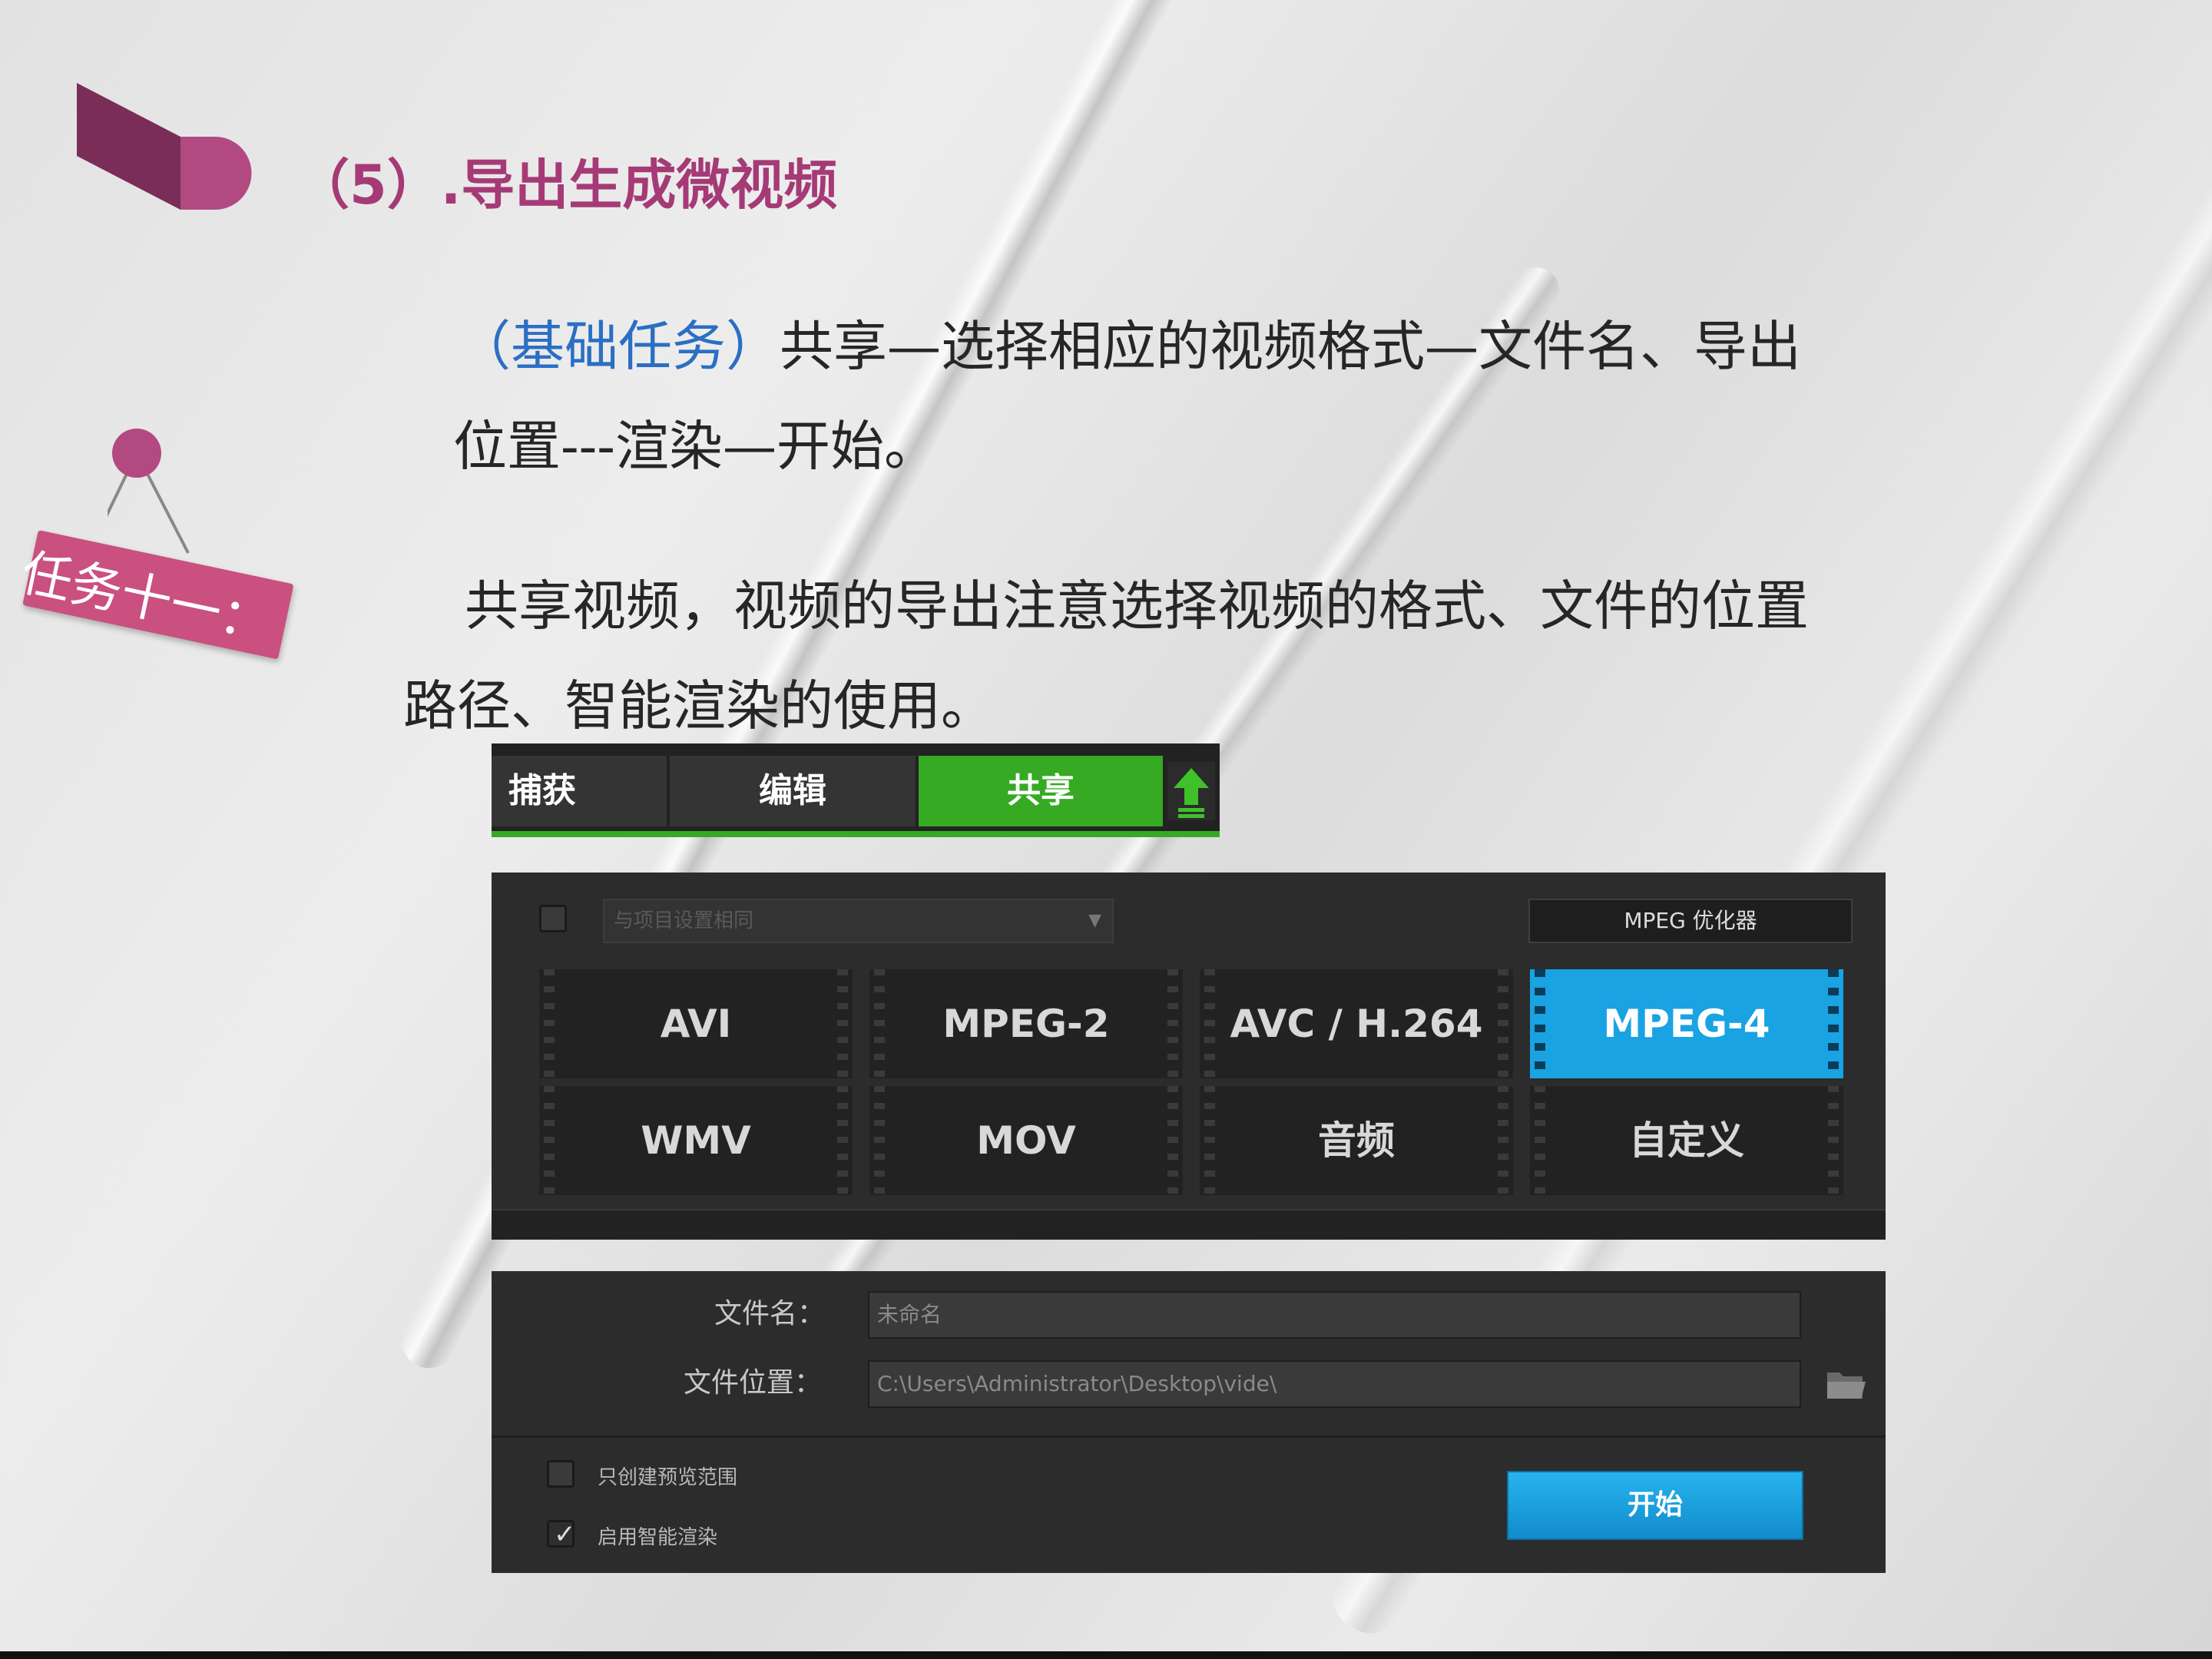 Image resolution: width=2212 pixels, height=1659 pixels. What do you see at coordinates (696, 447) in the screenshot?
I see `paragraph-1-line-2: 位置---渲染—开始。` at bounding box center [696, 447].